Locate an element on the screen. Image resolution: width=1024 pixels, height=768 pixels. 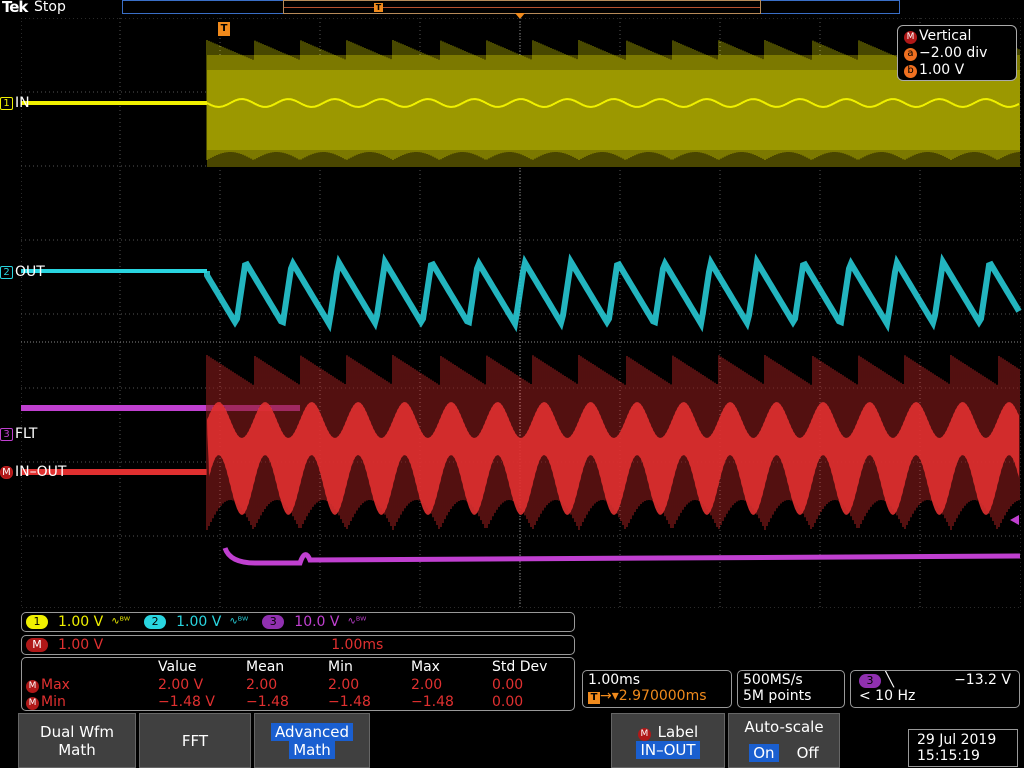
vertical-position-value: −2.00 div is located at coordinates (953, 53).